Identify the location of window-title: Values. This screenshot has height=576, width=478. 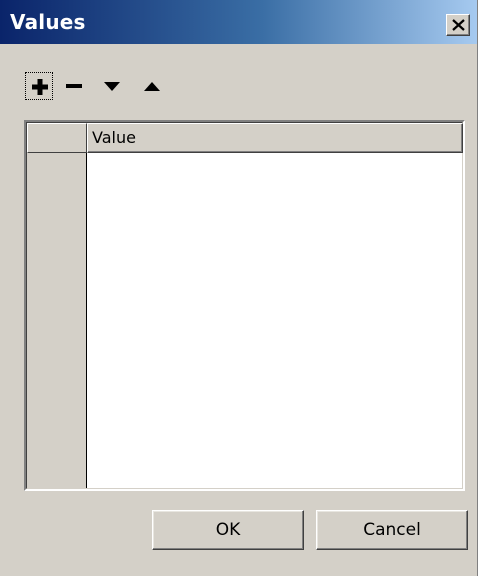
(48, 22).